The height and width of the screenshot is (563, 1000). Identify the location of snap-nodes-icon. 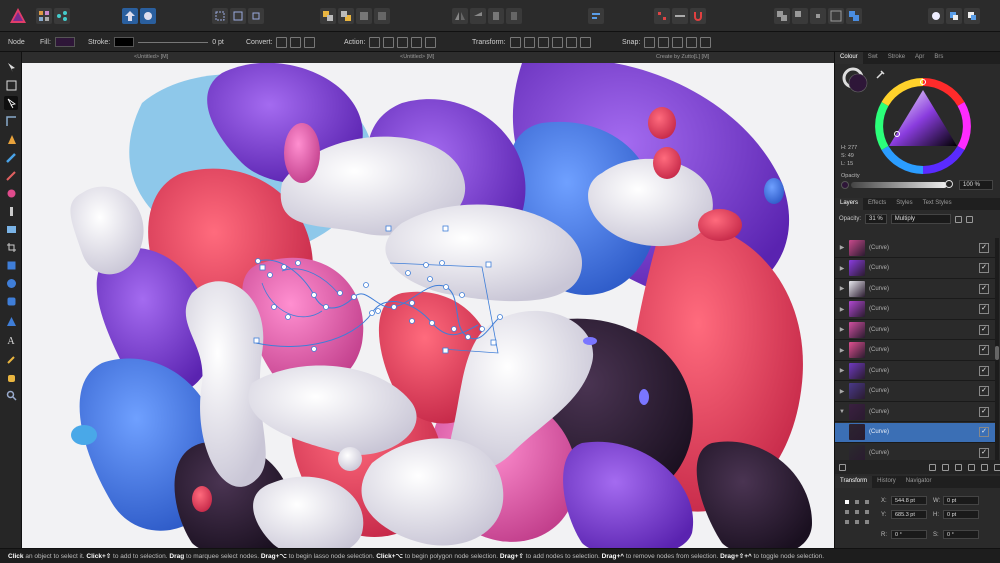
(650, 42).